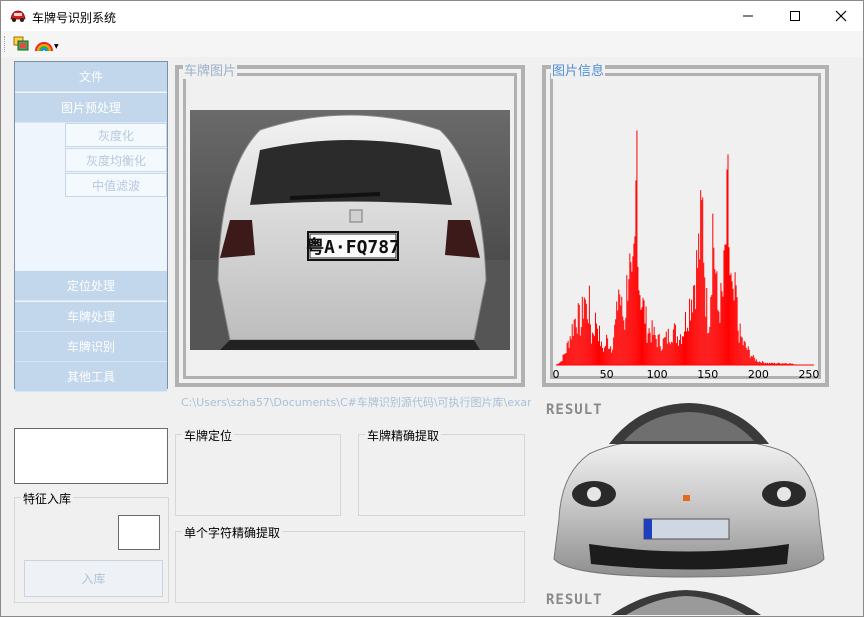 The width and height of the screenshot is (864, 617). I want to click on histogram-title: 图片信息, so click(578, 69).